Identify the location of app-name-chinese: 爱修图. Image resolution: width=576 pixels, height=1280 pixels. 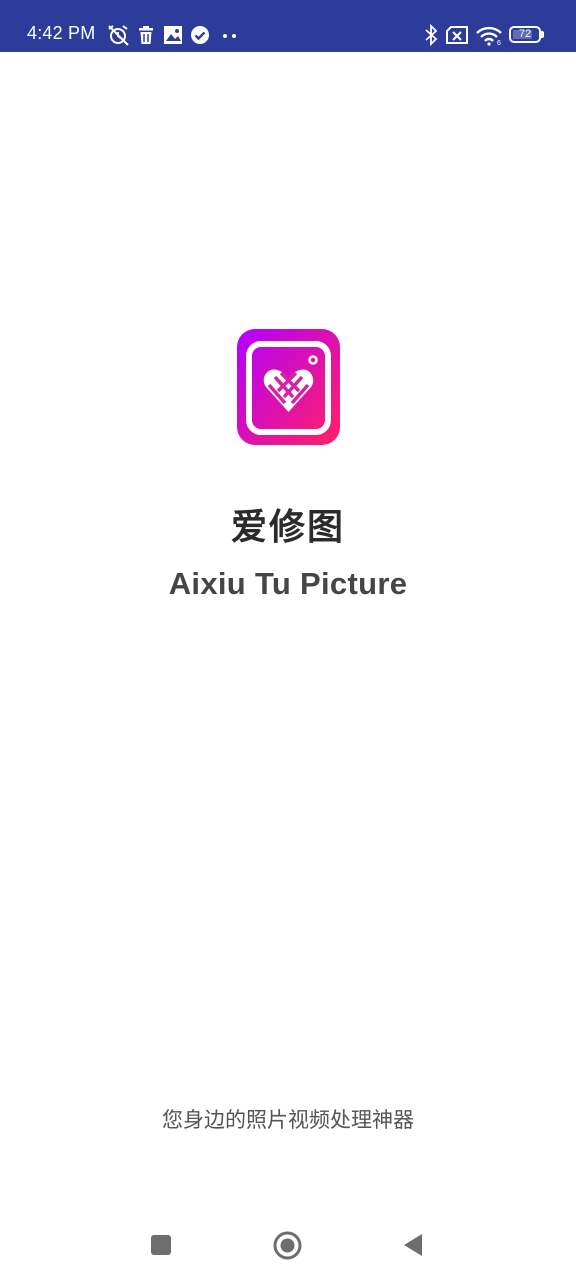
(287, 527).